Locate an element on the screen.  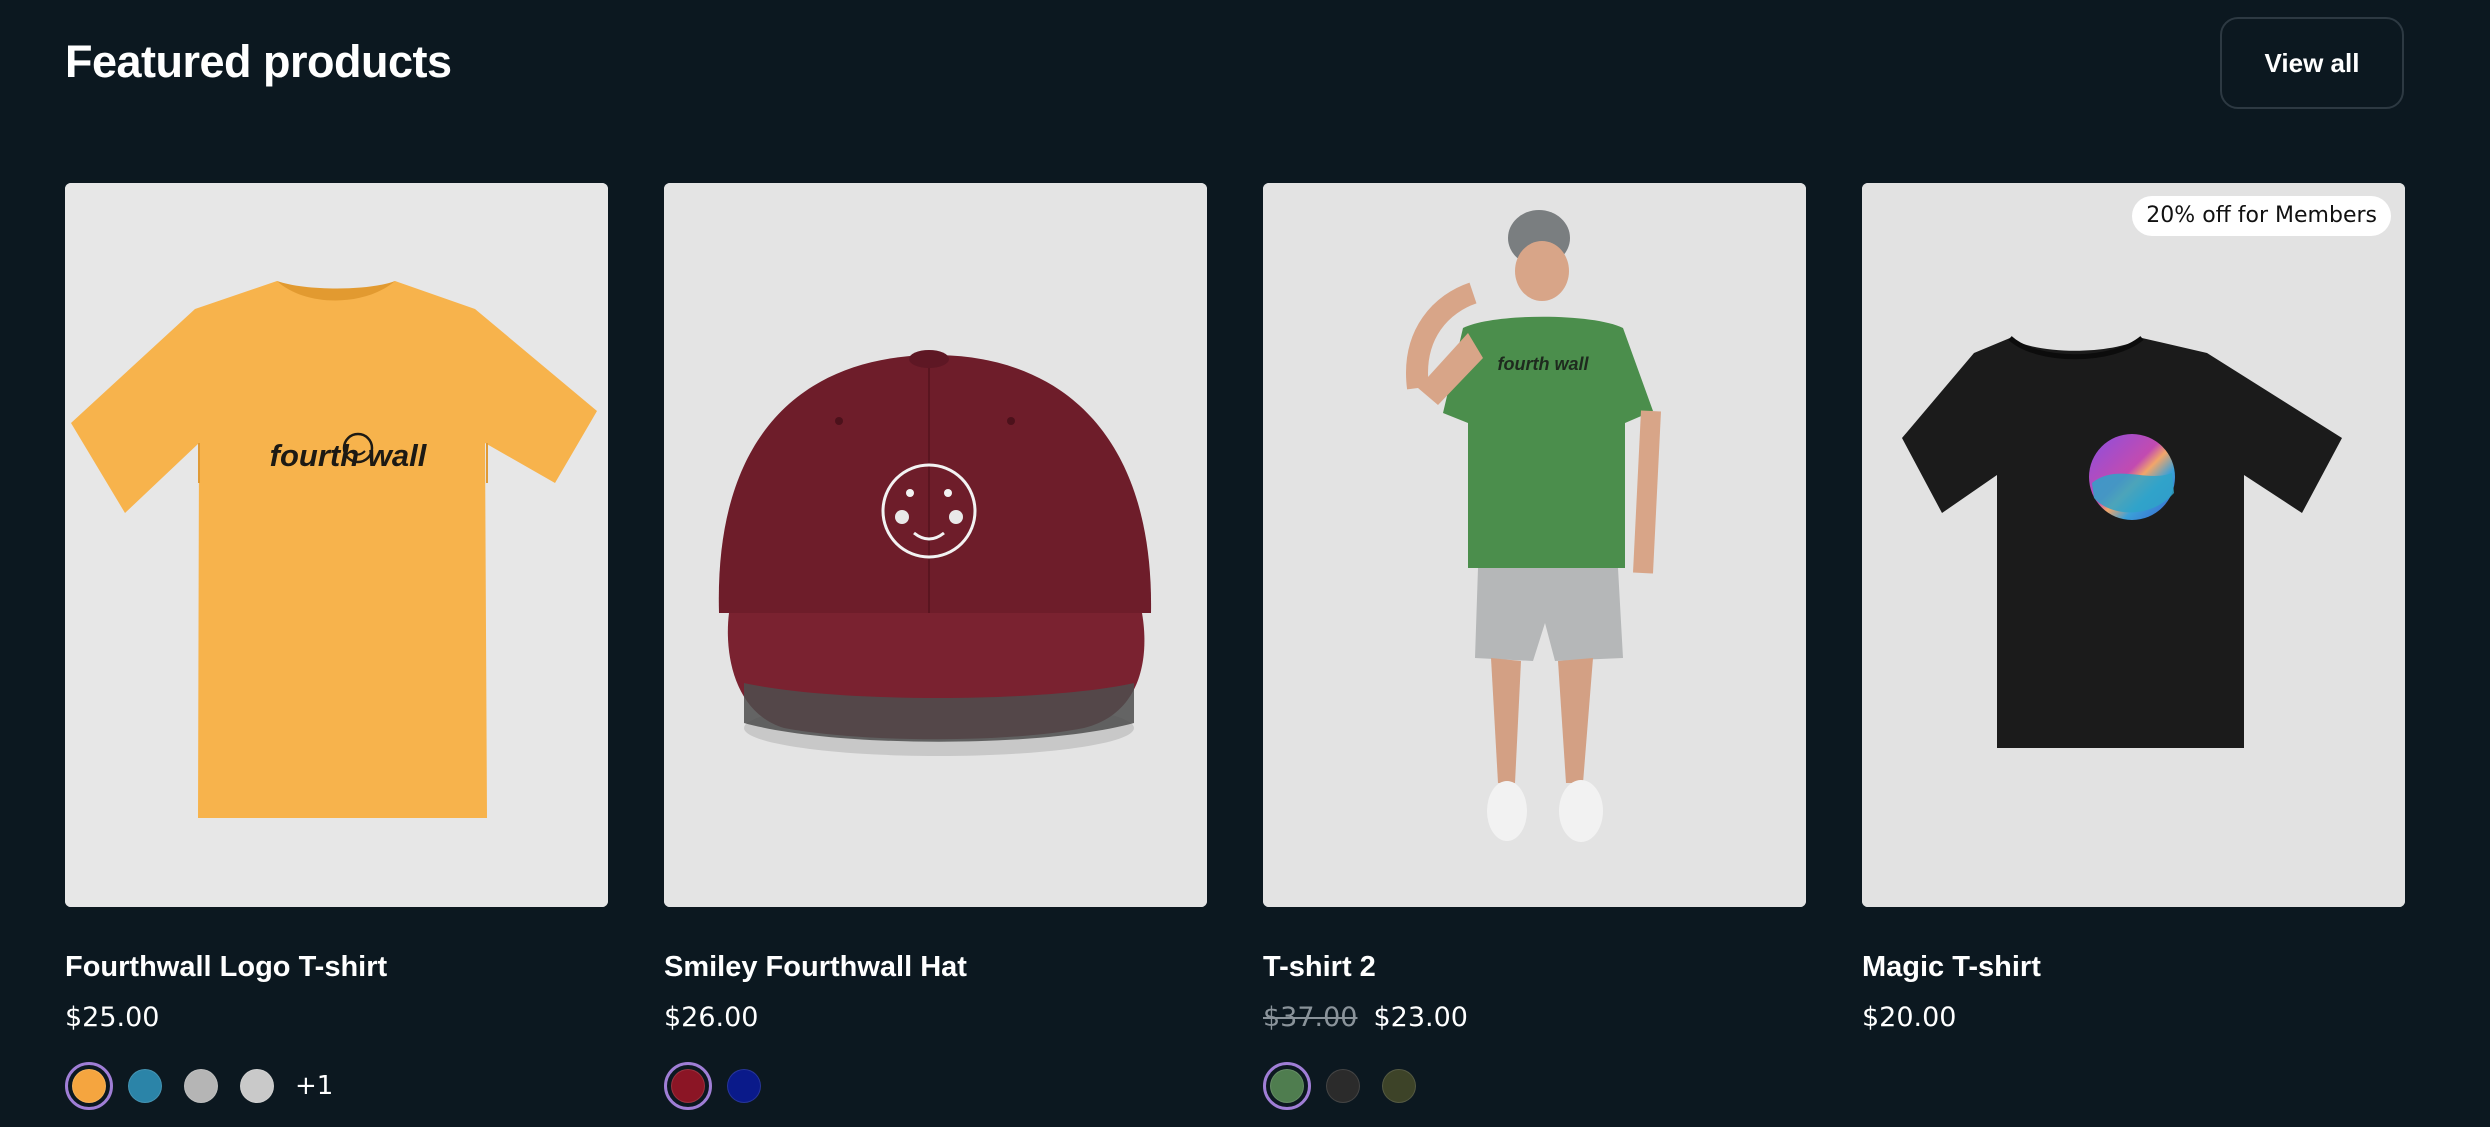
price-row: $20.00 is located at coordinates (2133, 1018).